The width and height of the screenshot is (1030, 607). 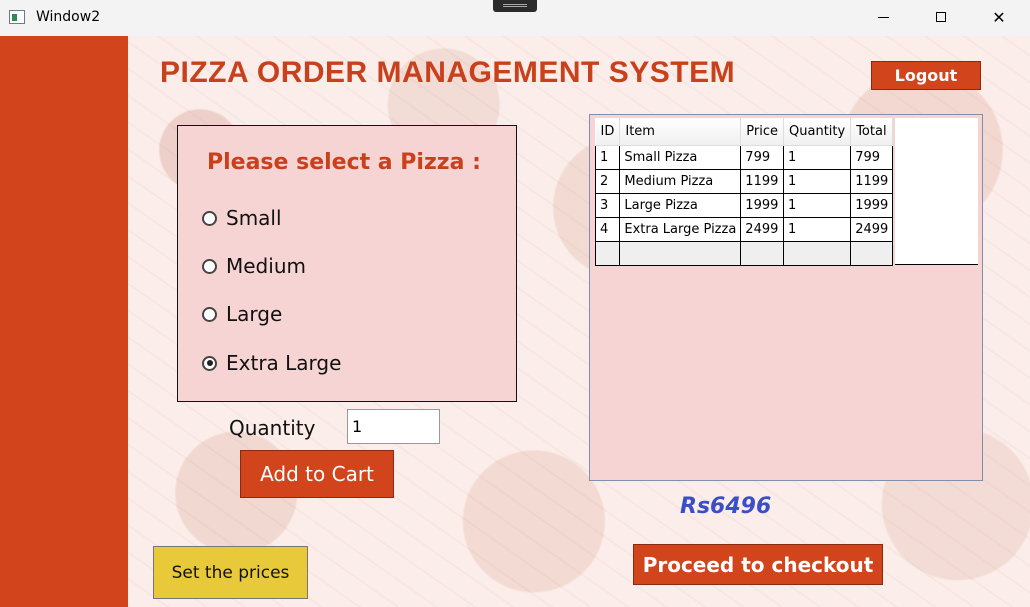 I want to click on add-to-cart-button: Add to Cart, so click(x=317, y=474).